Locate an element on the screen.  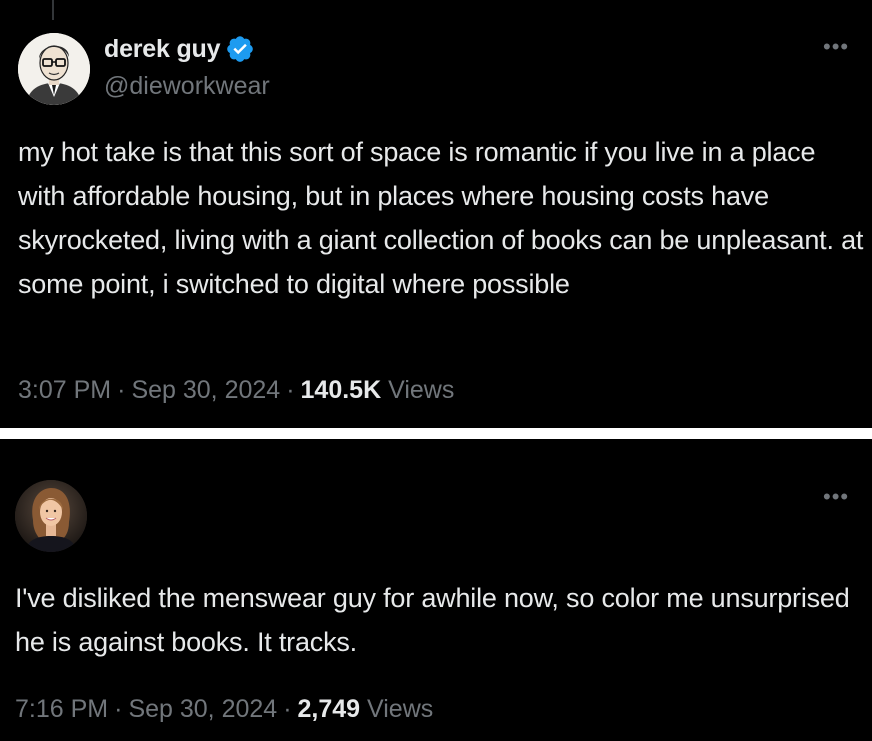
author-name-row: derek guy is located at coordinates (179, 49).